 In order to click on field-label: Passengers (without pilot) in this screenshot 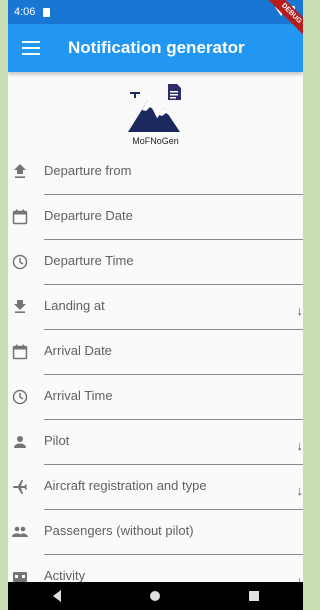, I will do `click(119, 530)`.